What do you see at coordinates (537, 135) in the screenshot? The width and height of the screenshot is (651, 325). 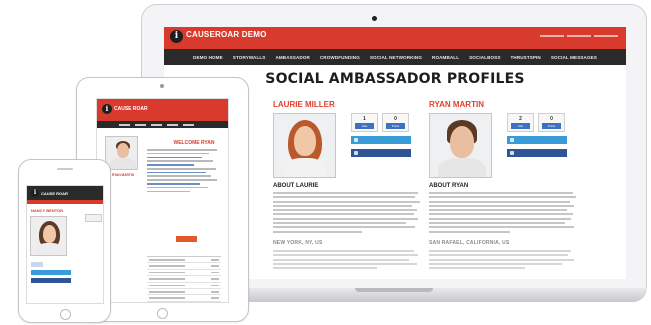 I see `profile-actions: 2 Like 0 Posts` at bounding box center [537, 135].